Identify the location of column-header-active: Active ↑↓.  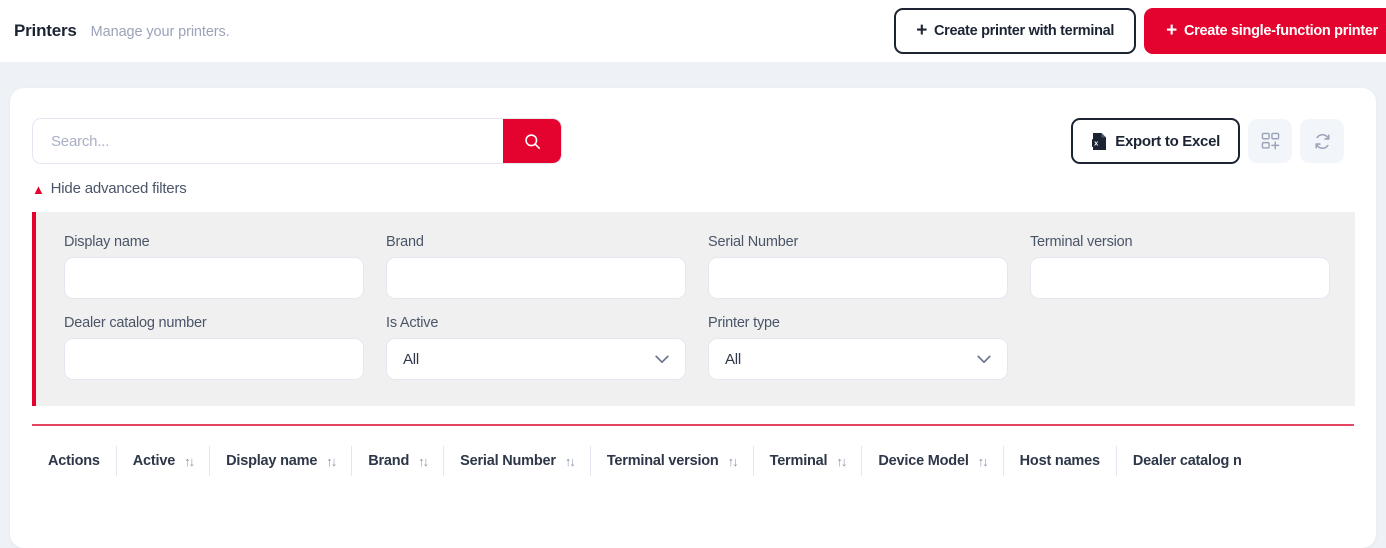
(164, 461).